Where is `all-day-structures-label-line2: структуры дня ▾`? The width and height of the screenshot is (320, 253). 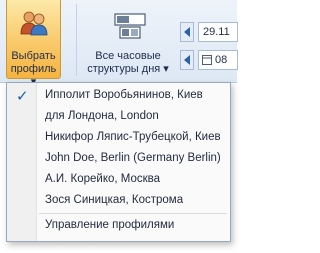 all-day-structures-label-line2: структуры дня ▾ is located at coordinates (128, 69).